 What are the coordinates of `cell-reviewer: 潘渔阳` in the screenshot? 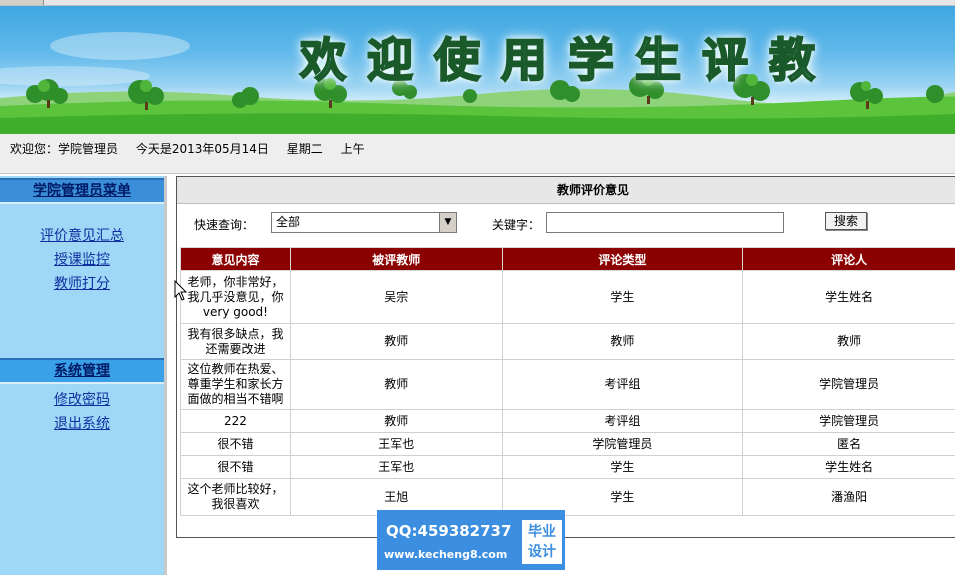 It's located at (848, 497).